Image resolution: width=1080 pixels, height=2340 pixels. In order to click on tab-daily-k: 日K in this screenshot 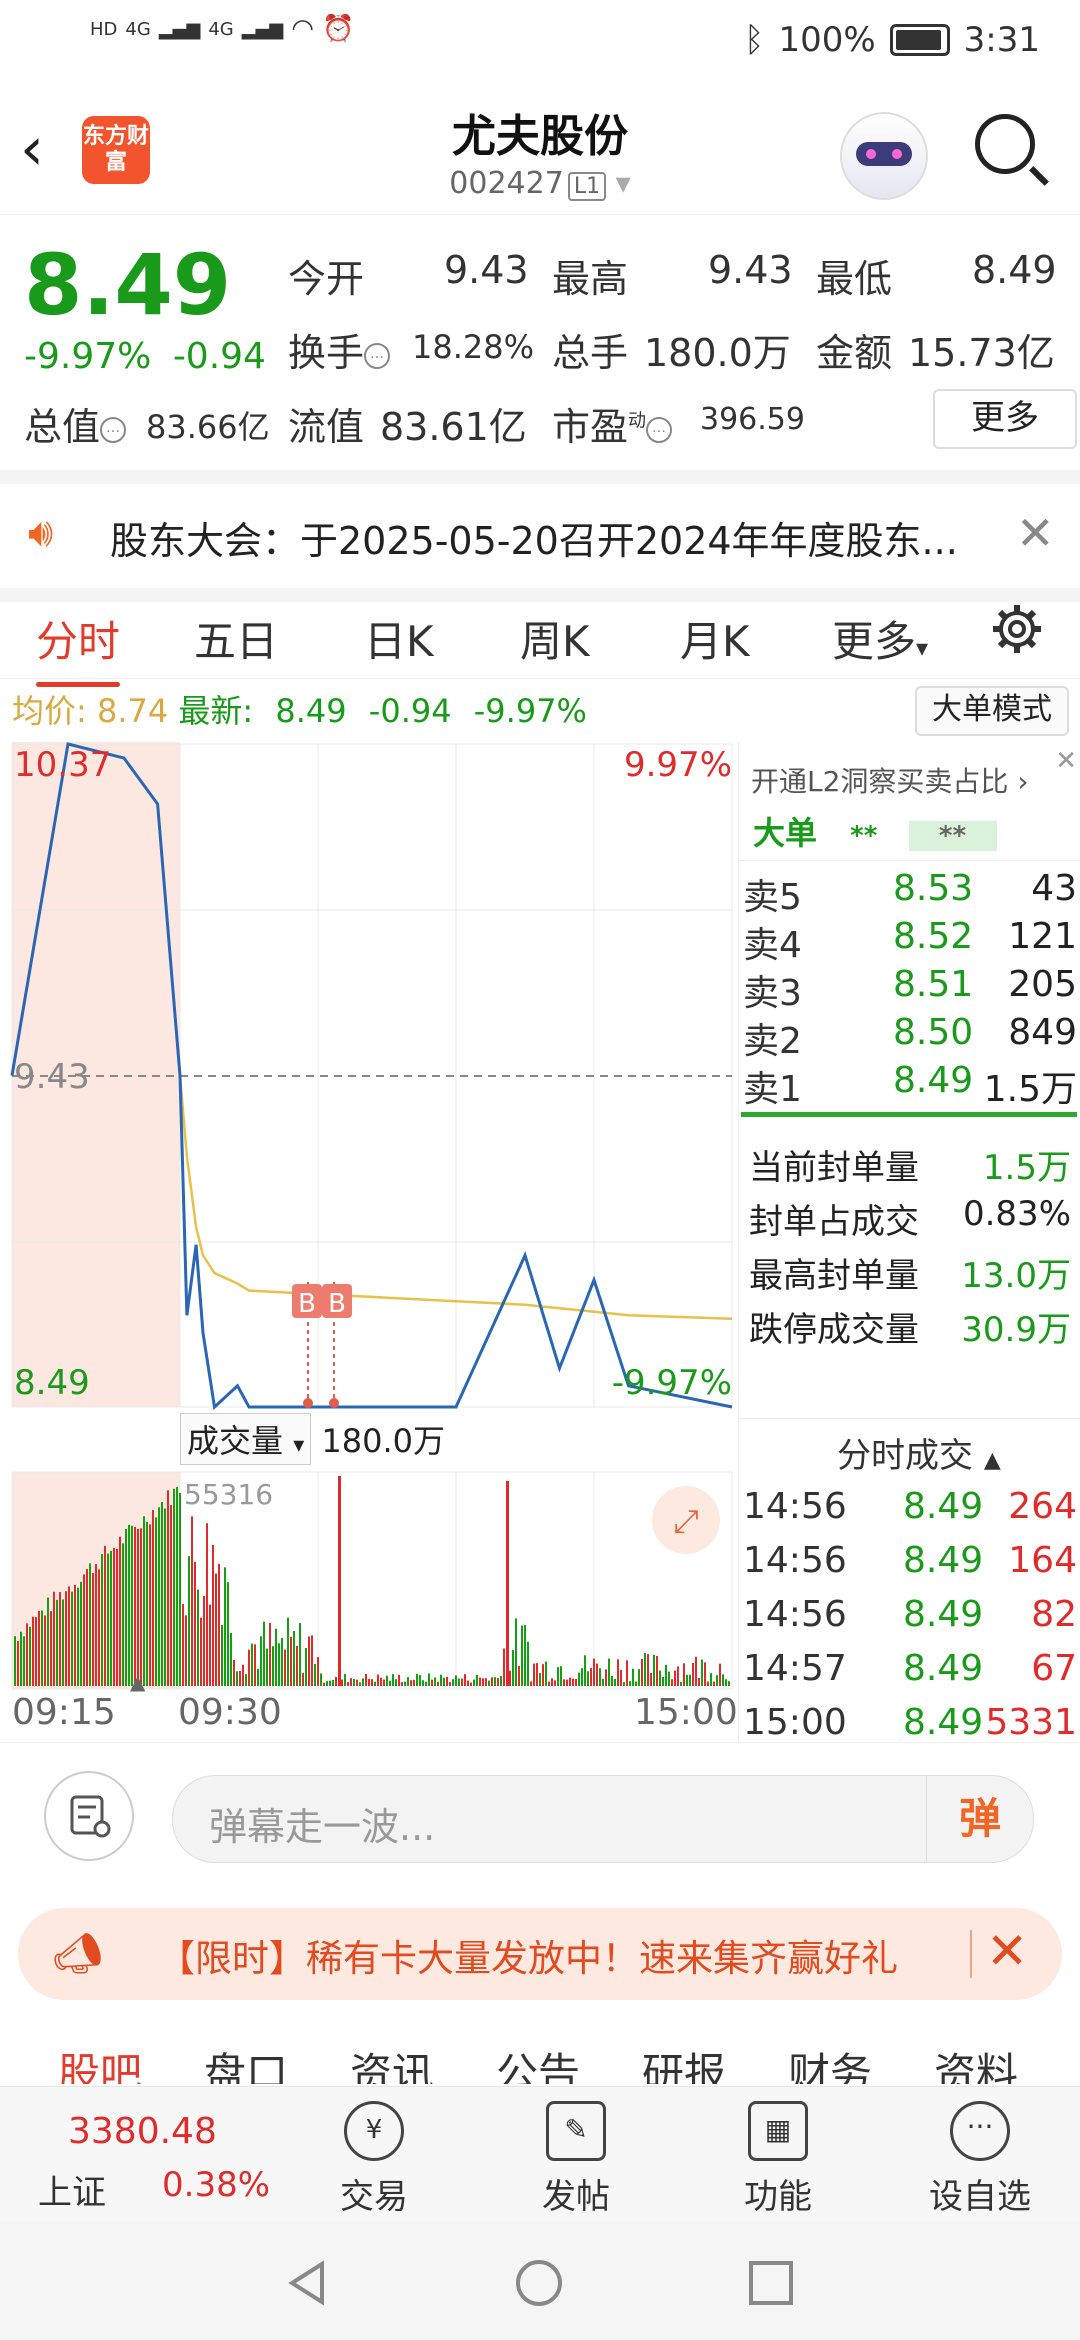, I will do `click(399, 638)`.